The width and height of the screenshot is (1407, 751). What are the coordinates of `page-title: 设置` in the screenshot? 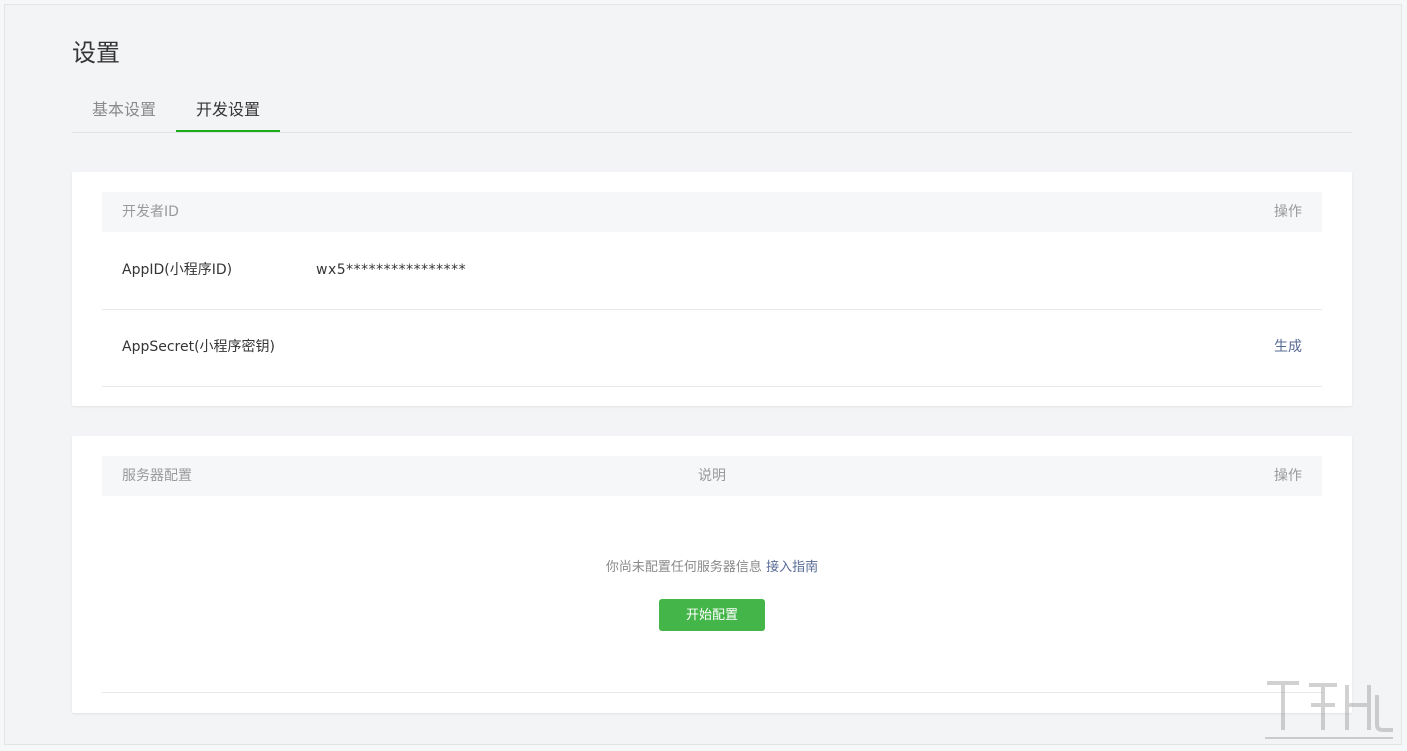 It's located at (96, 53).